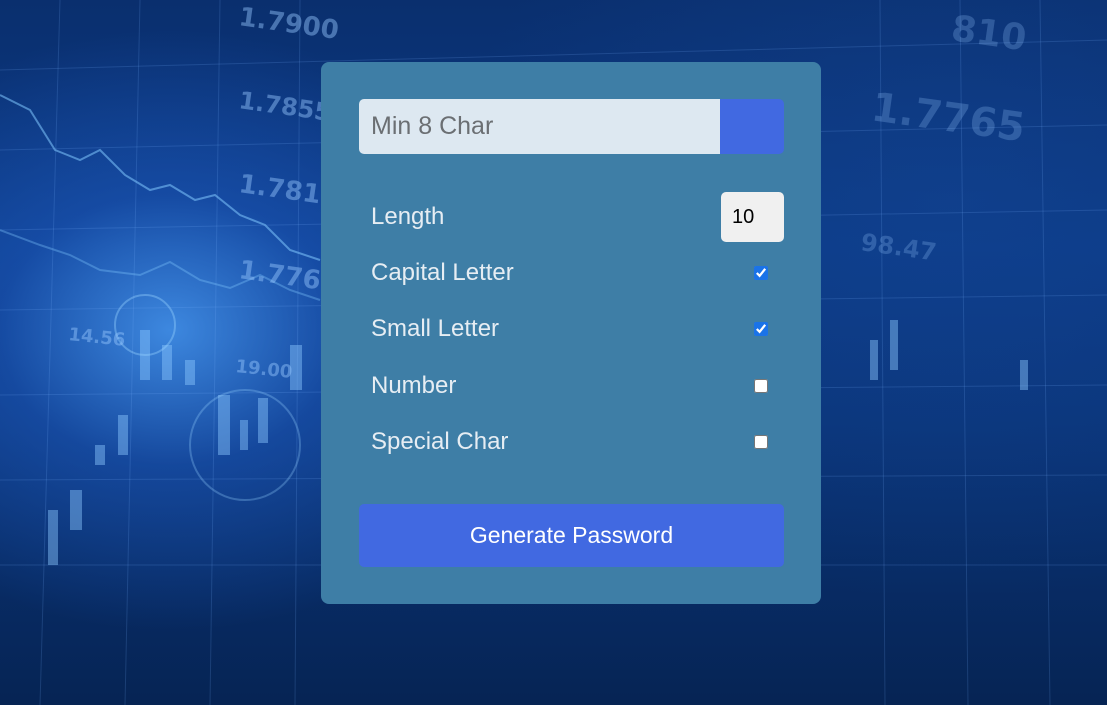 The height and width of the screenshot is (705, 1107). I want to click on bg-tick-label: 1.7900, so click(289, 24).